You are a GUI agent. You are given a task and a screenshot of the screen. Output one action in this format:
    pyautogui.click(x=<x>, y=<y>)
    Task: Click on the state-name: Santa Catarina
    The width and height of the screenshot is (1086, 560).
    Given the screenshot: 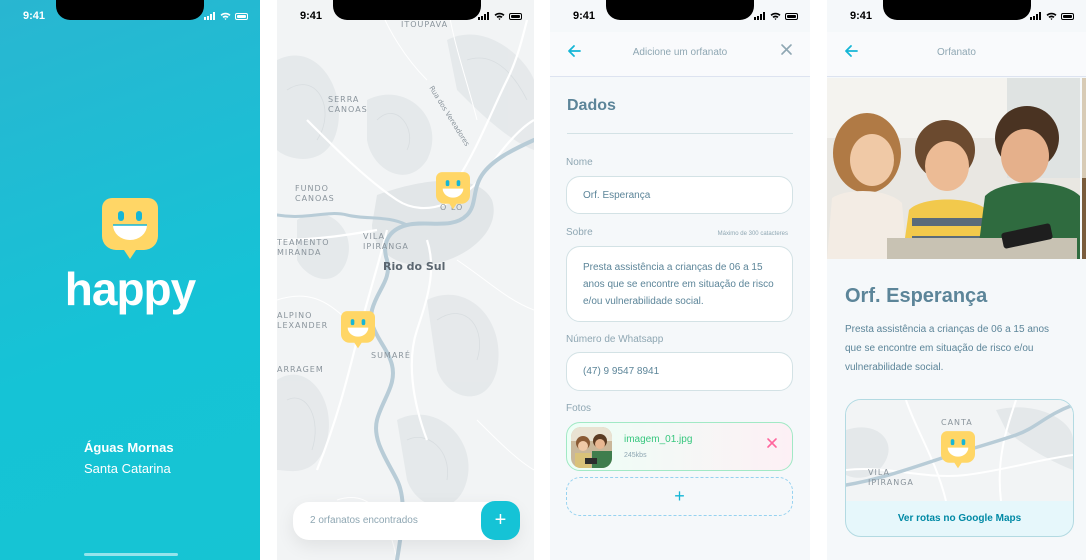 What is the action you would take?
    pyautogui.click(x=127, y=468)
    